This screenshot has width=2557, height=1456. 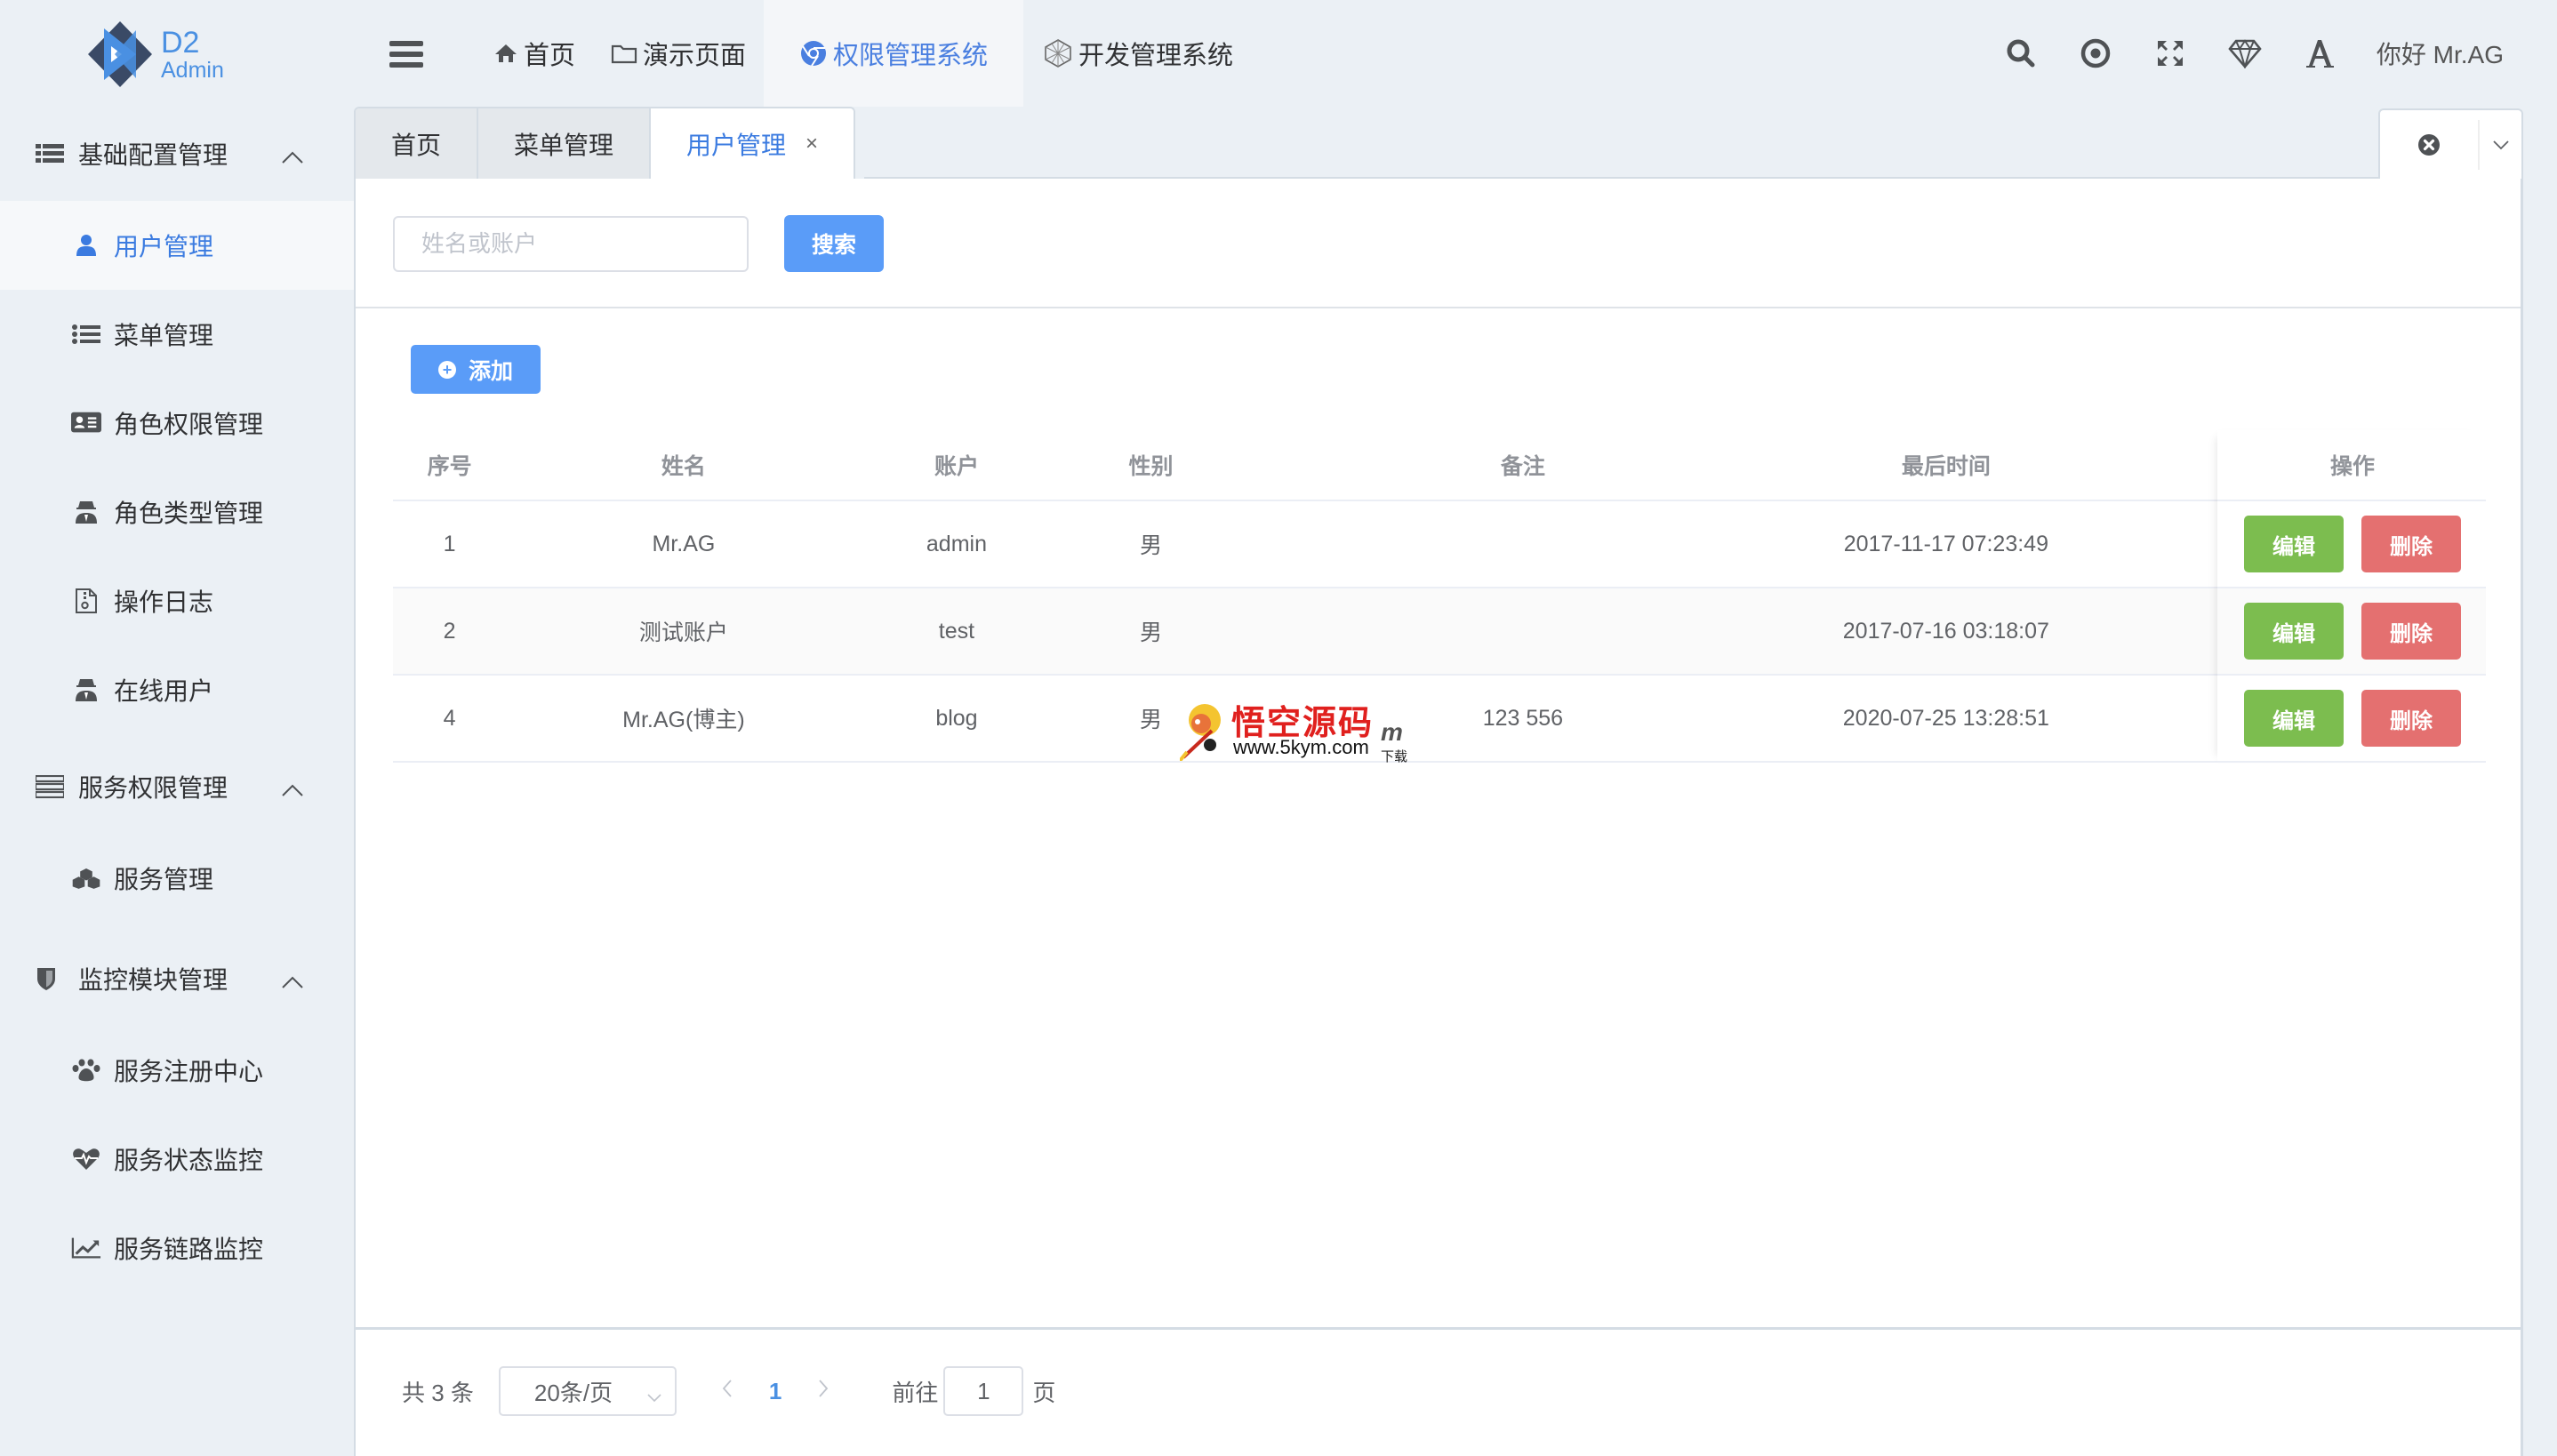 I want to click on sidebar-item-role-permission: 角色权限管理, so click(x=177, y=423).